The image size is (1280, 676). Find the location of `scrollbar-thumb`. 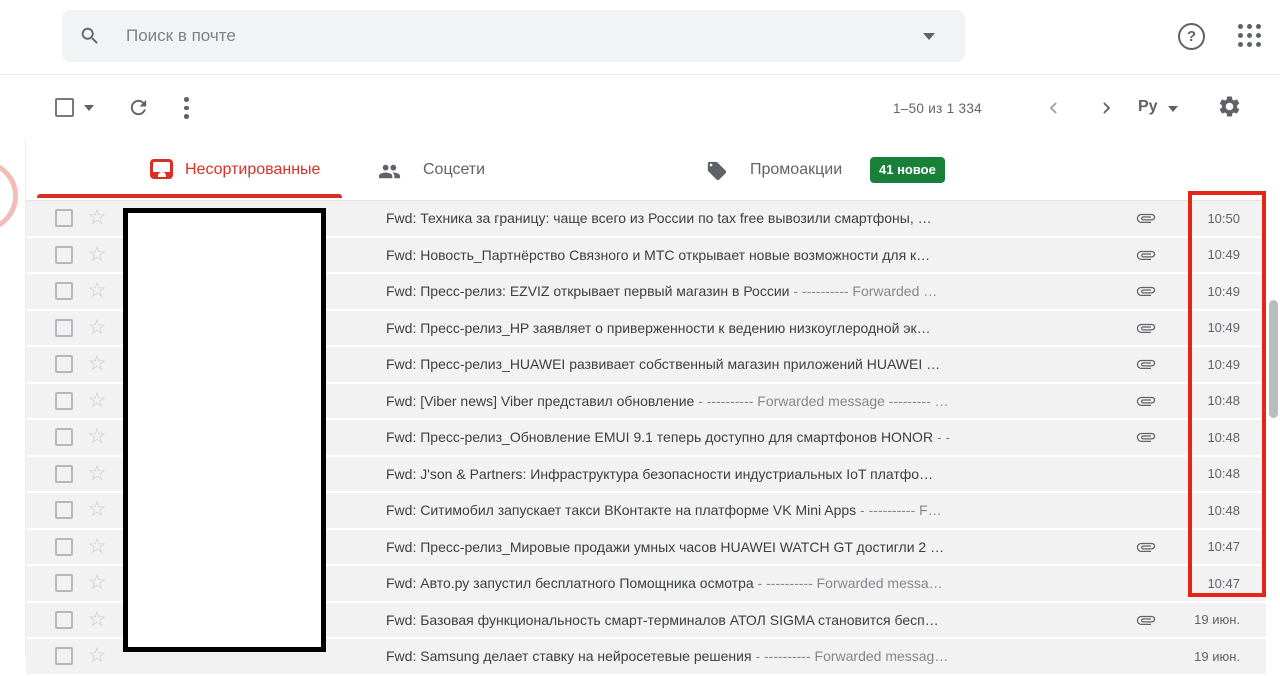

scrollbar-thumb is located at coordinates (1273, 359).